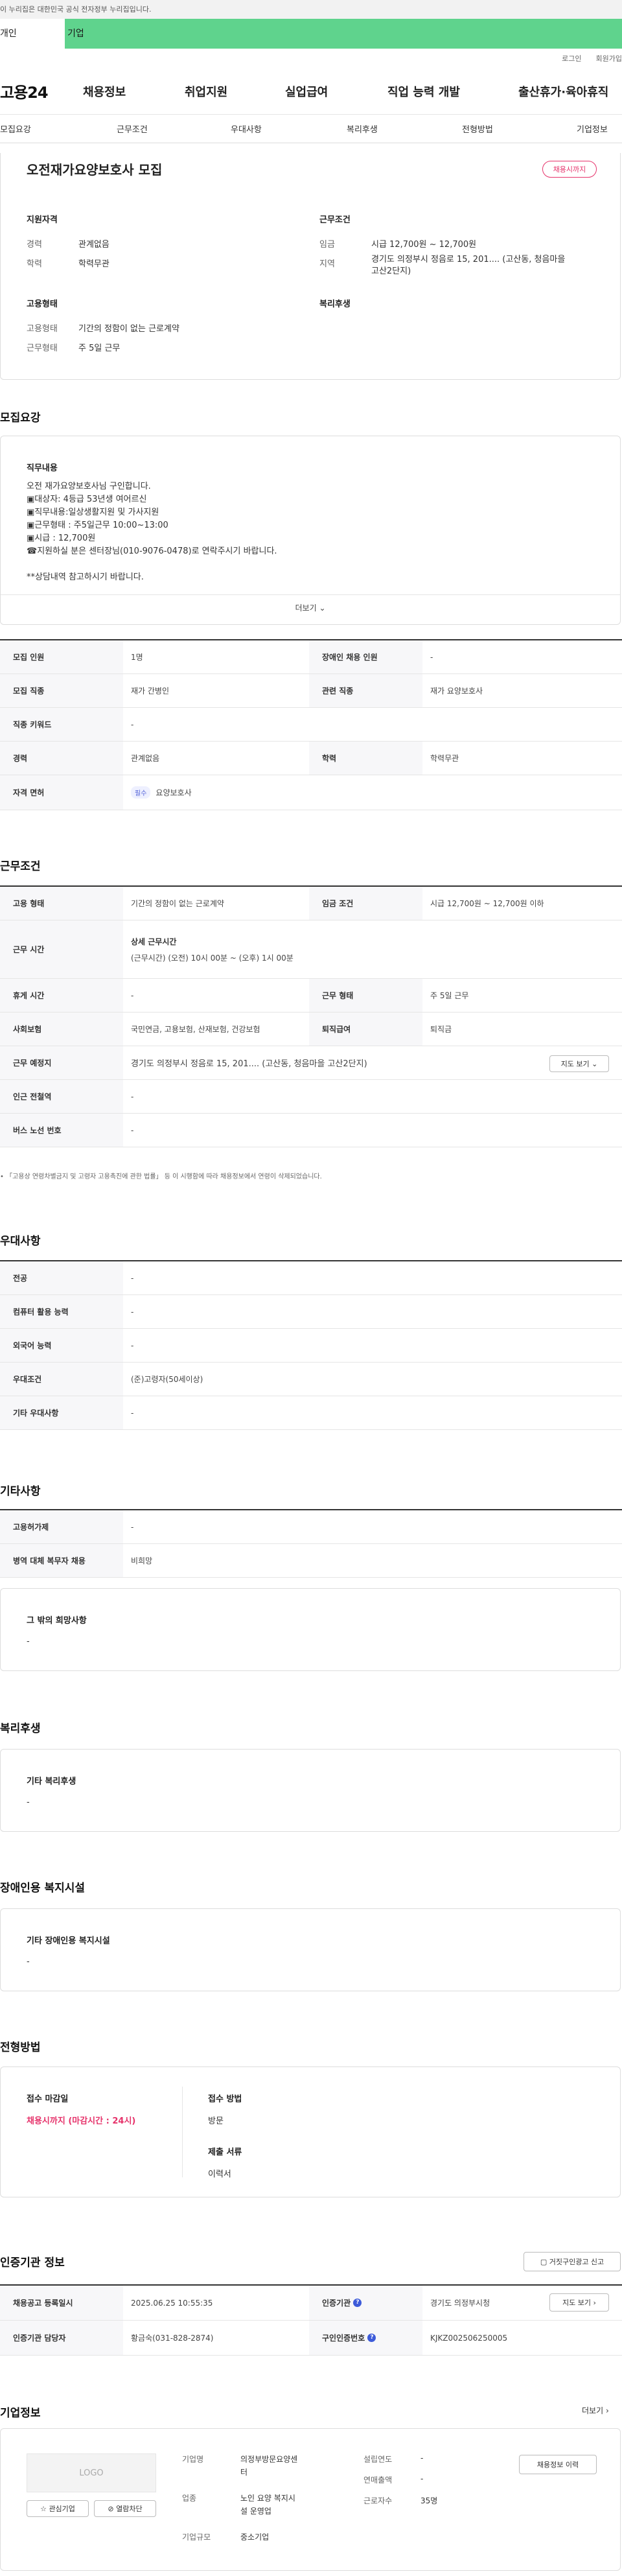 This screenshot has height=2576, width=622. Describe the element at coordinates (311, 1346) in the screenshot. I see `prefer-row: 외국어 능력 -` at that location.